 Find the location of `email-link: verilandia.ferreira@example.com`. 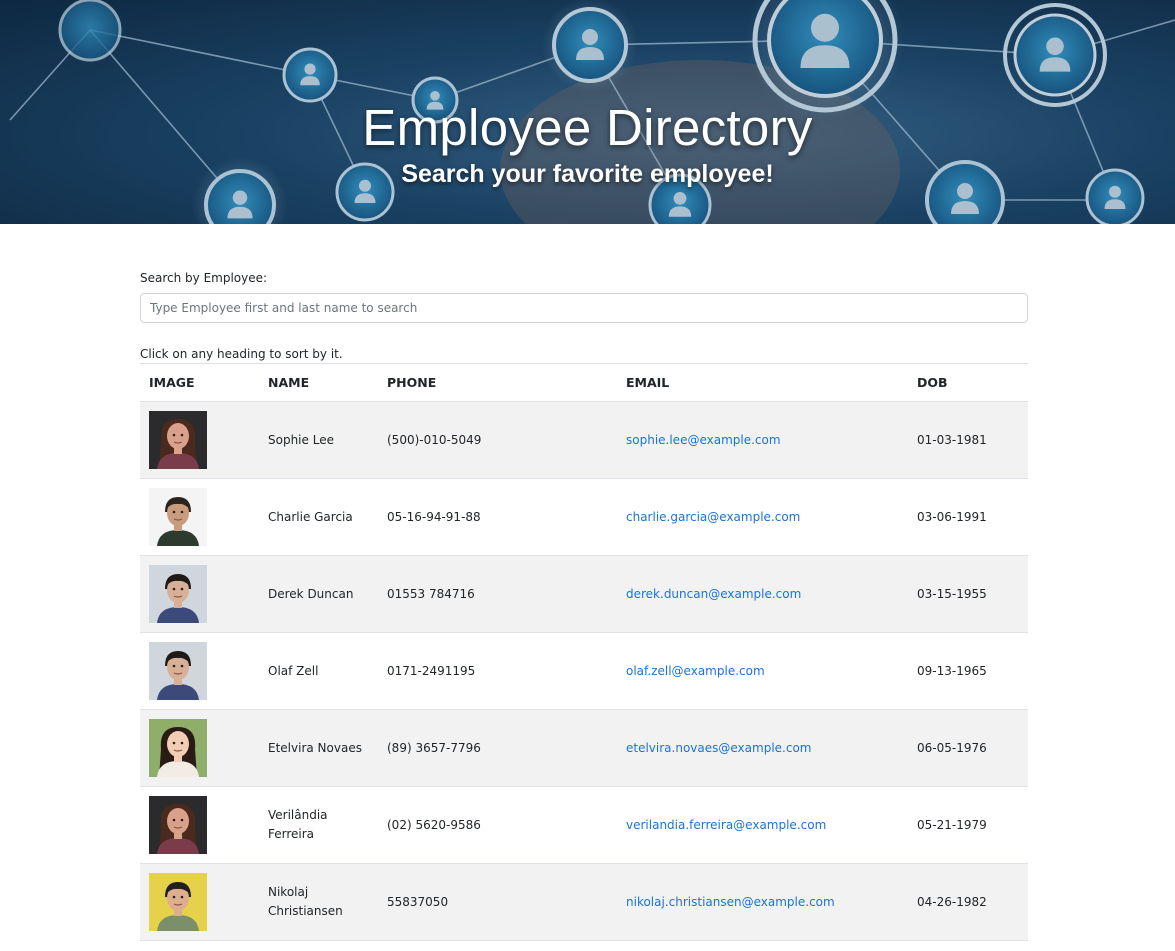

email-link: verilandia.ferreira@example.com is located at coordinates (726, 825).